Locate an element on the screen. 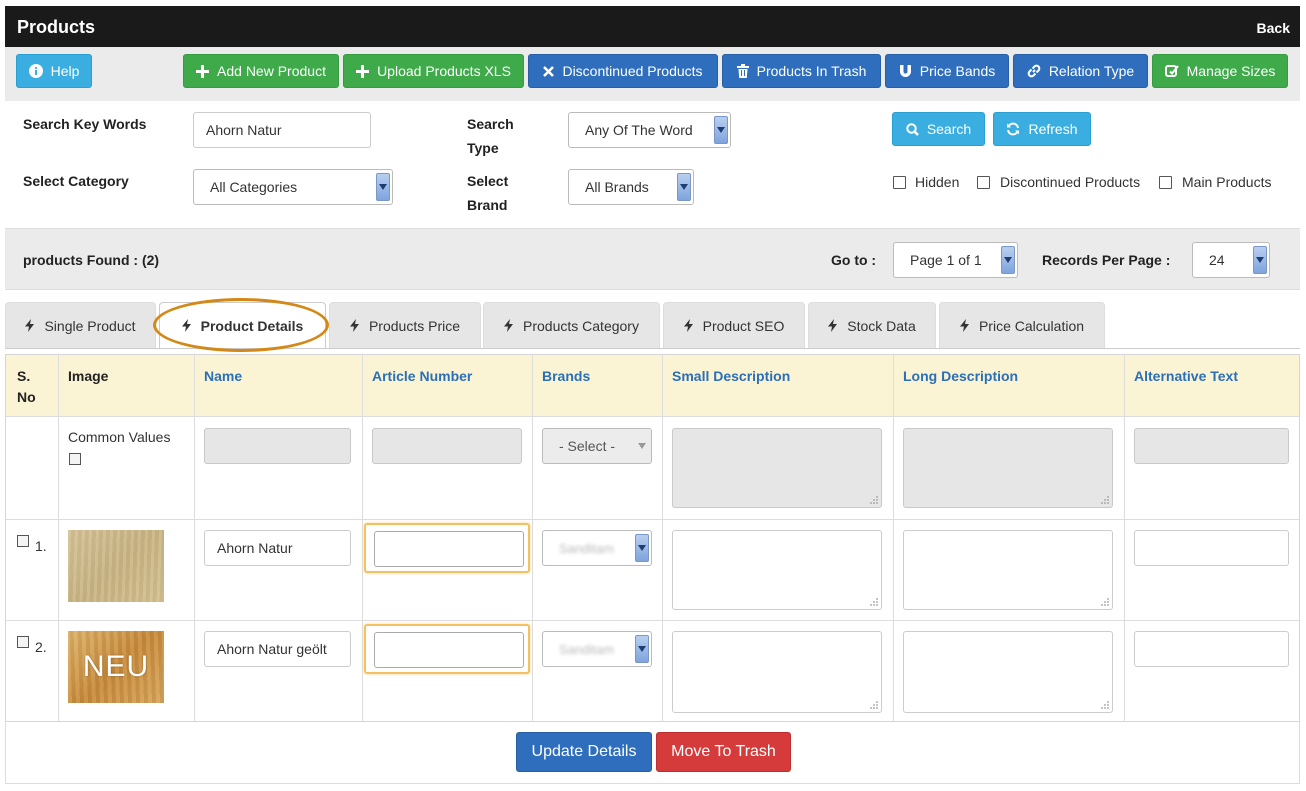  tab-product-seo: Product SEO is located at coordinates (734, 325).